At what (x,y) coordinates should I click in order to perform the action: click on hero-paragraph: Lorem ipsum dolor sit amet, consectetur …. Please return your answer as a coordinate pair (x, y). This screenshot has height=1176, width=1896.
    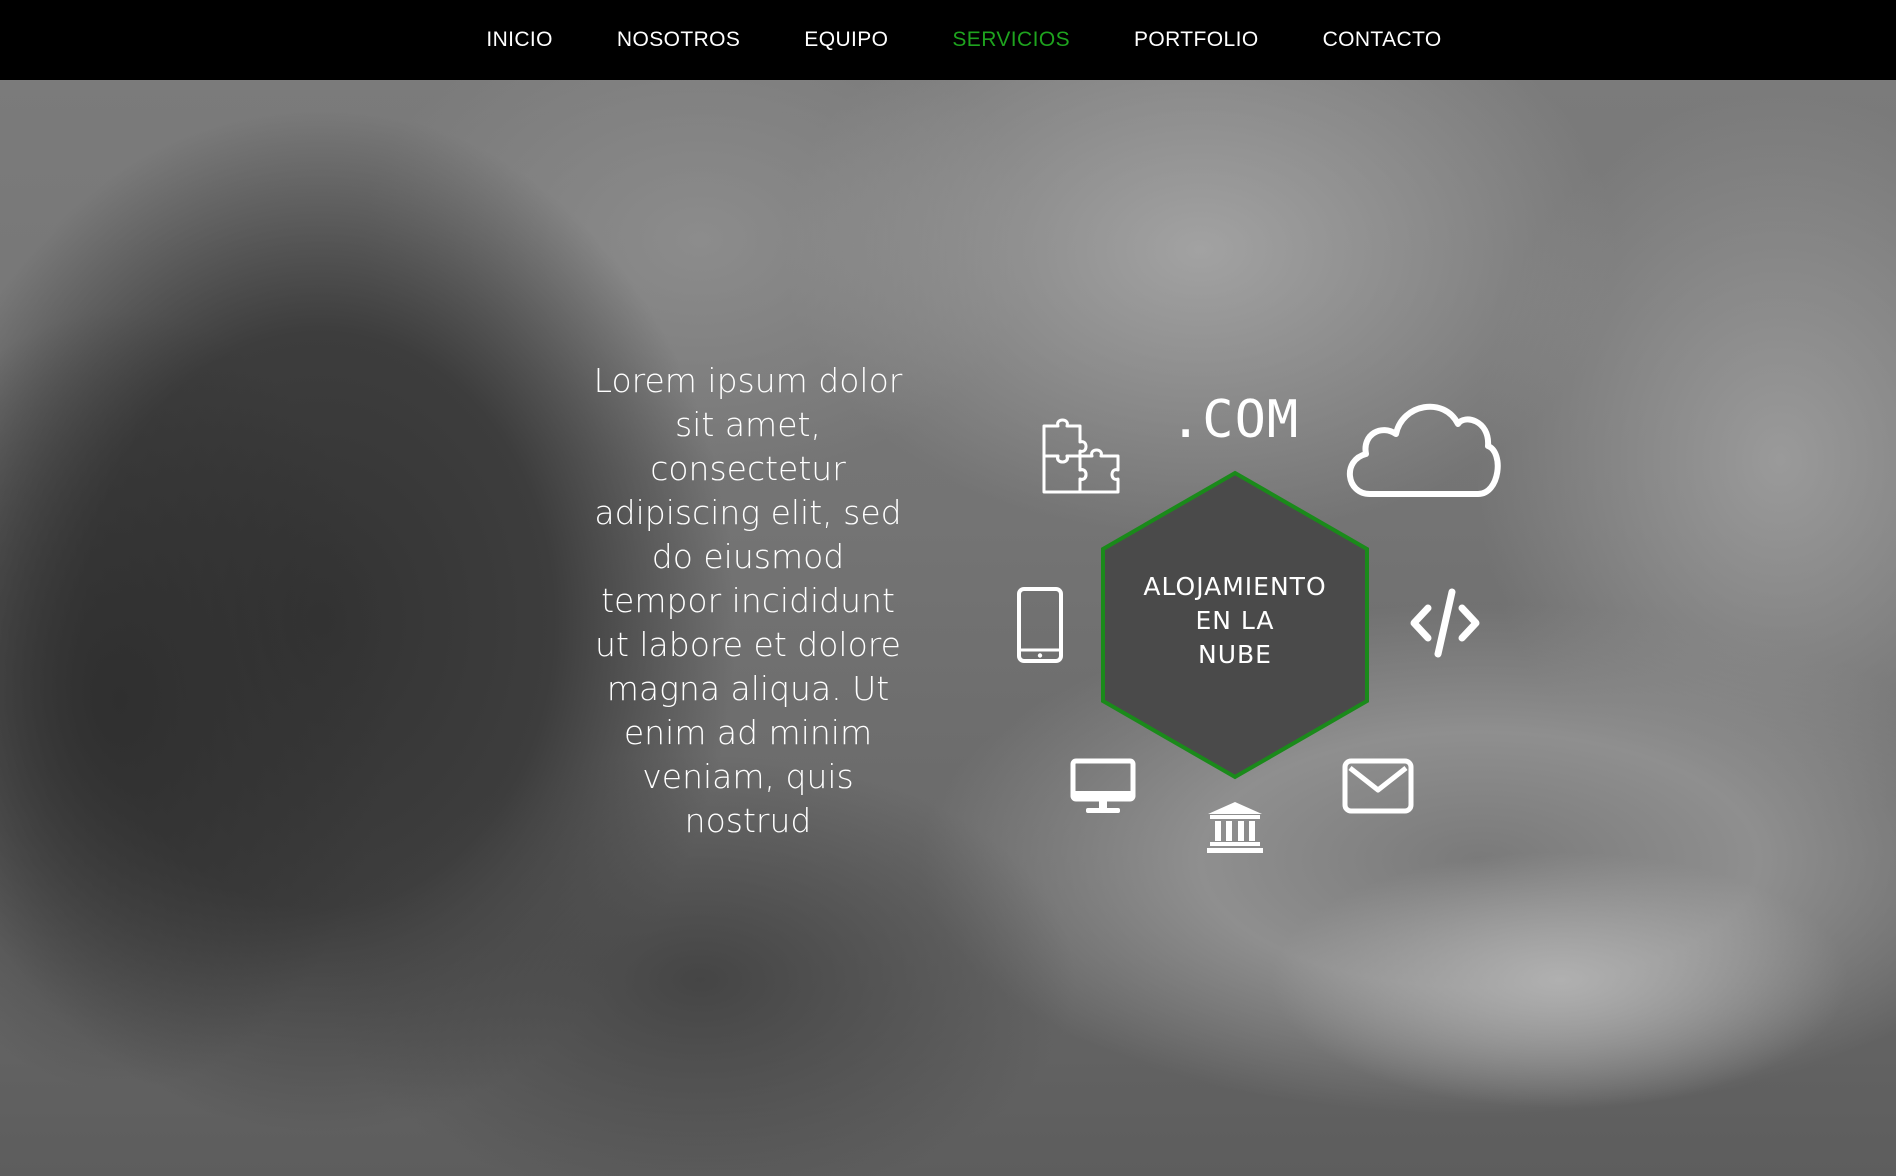
    Looking at the image, I should click on (748, 600).